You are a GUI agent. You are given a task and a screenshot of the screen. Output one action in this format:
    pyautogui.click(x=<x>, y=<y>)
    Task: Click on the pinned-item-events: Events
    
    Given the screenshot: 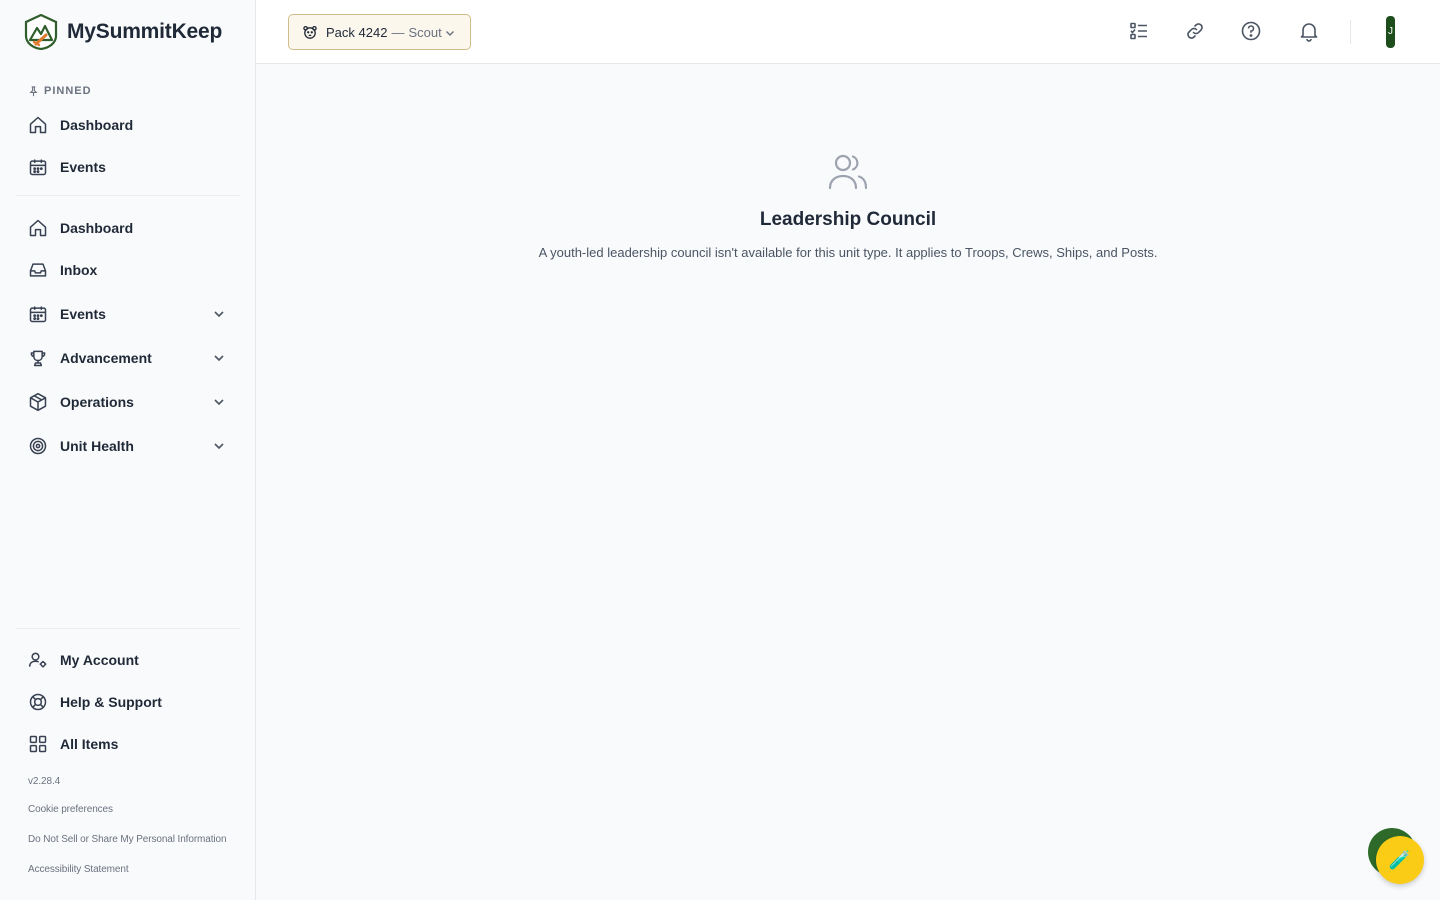 What is the action you would take?
    pyautogui.click(x=128, y=167)
    